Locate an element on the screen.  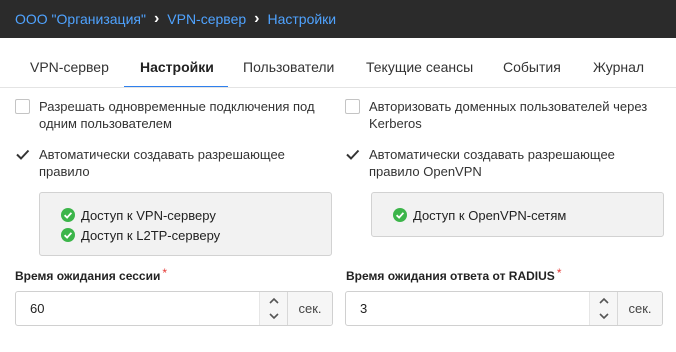
session-timeout-decrement-button is located at coordinates (273, 317).